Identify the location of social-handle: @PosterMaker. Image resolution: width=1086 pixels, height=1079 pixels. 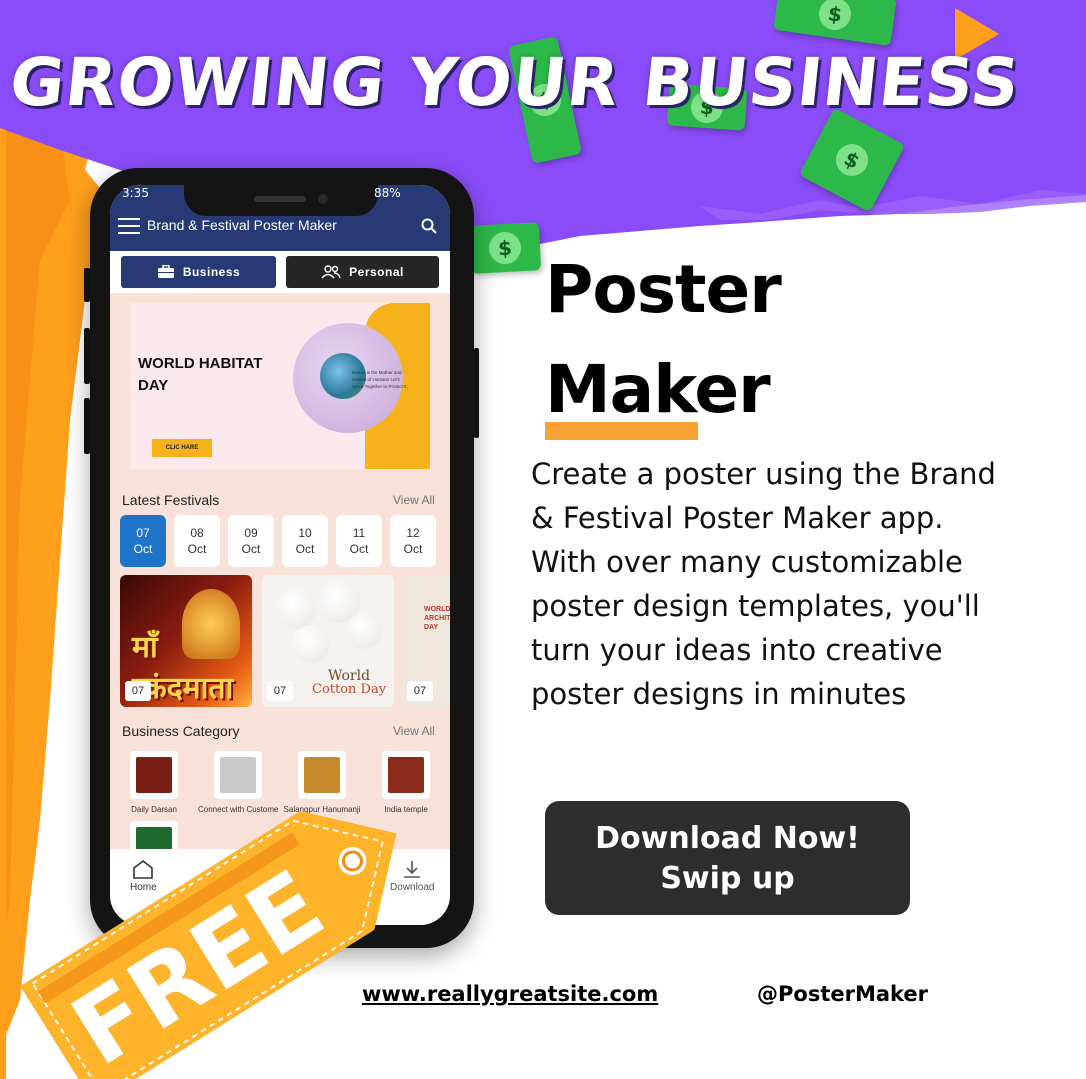
(843, 994).